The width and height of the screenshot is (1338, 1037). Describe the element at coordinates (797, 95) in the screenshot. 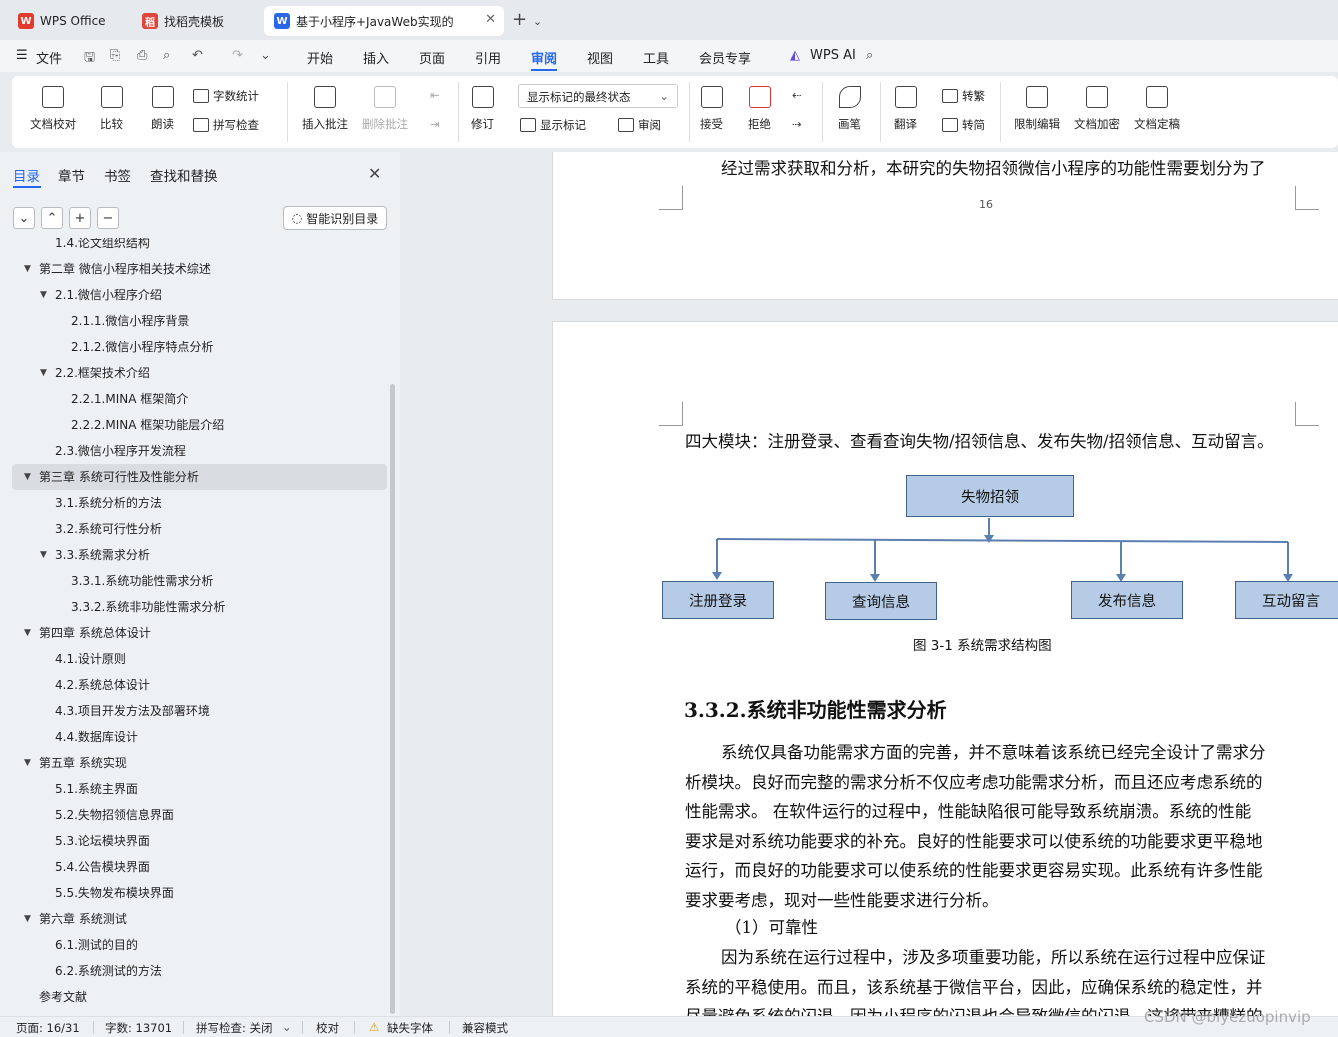

I see `prev-change-icon: ⇠` at that location.